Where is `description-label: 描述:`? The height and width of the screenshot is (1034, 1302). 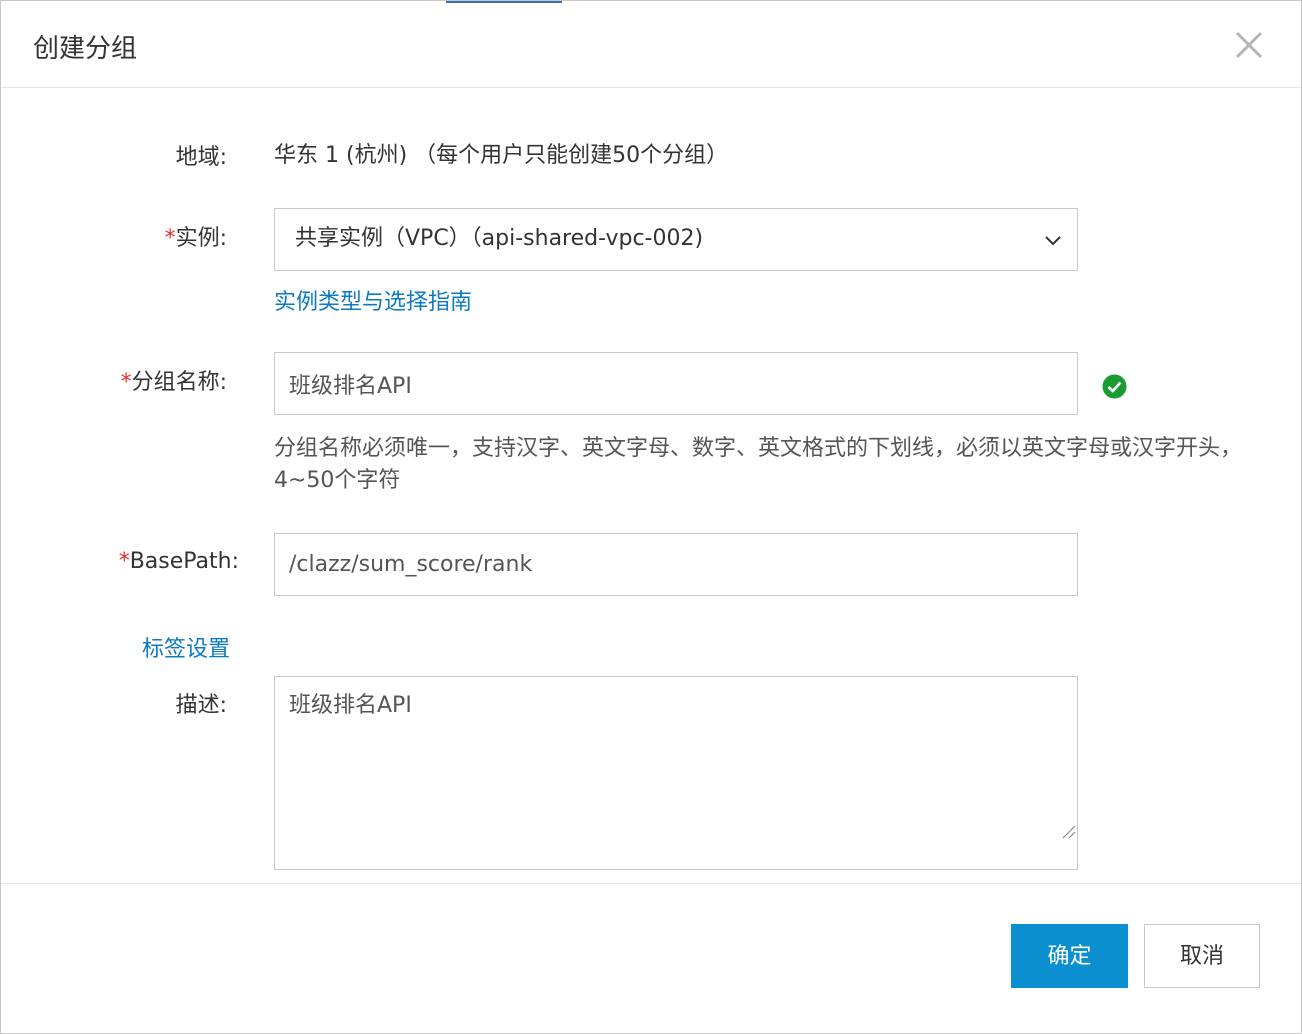 description-label: 描述: is located at coordinates (201, 705).